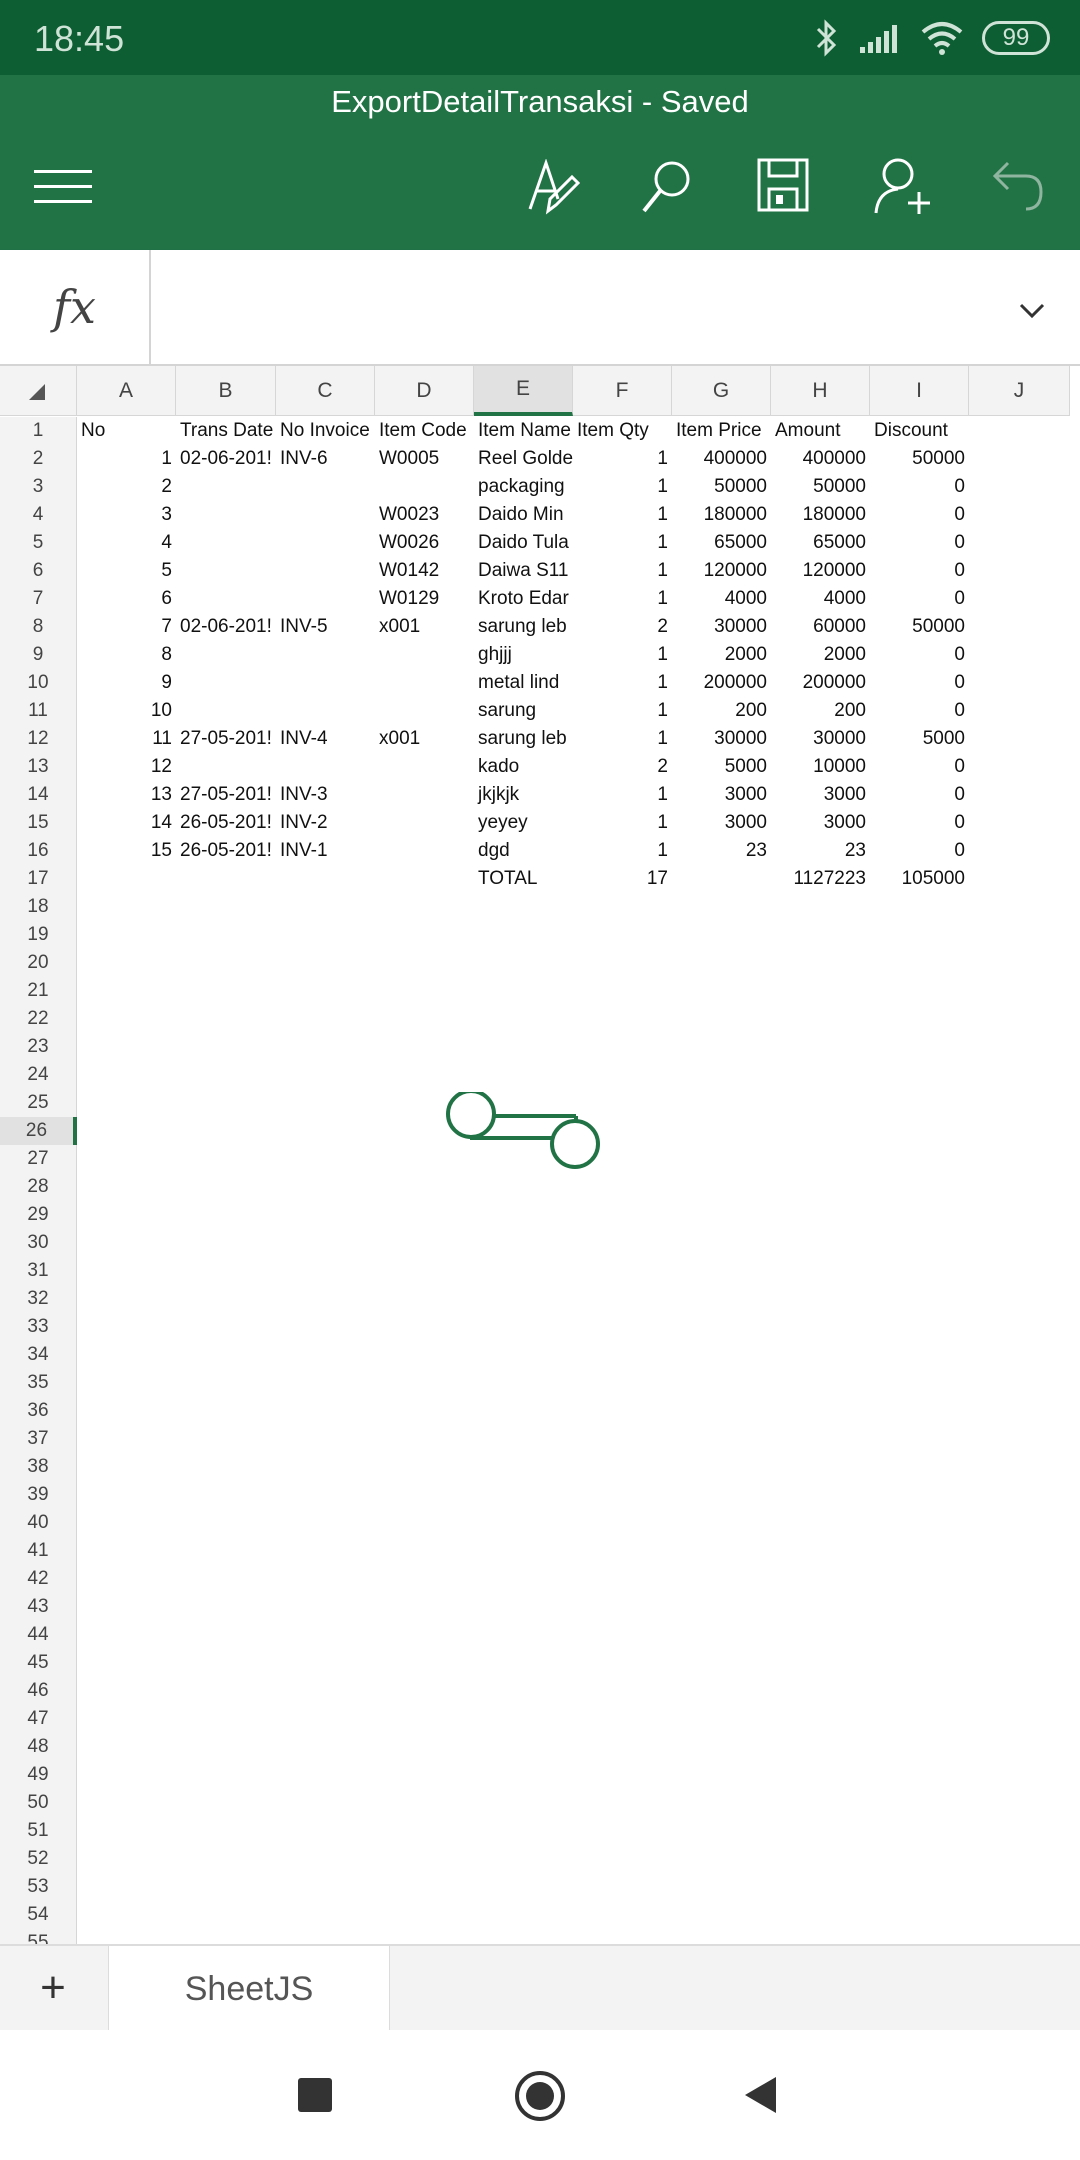 The height and width of the screenshot is (2160, 1080). What do you see at coordinates (38, 1047) in the screenshot?
I see `row-header-23: 23` at bounding box center [38, 1047].